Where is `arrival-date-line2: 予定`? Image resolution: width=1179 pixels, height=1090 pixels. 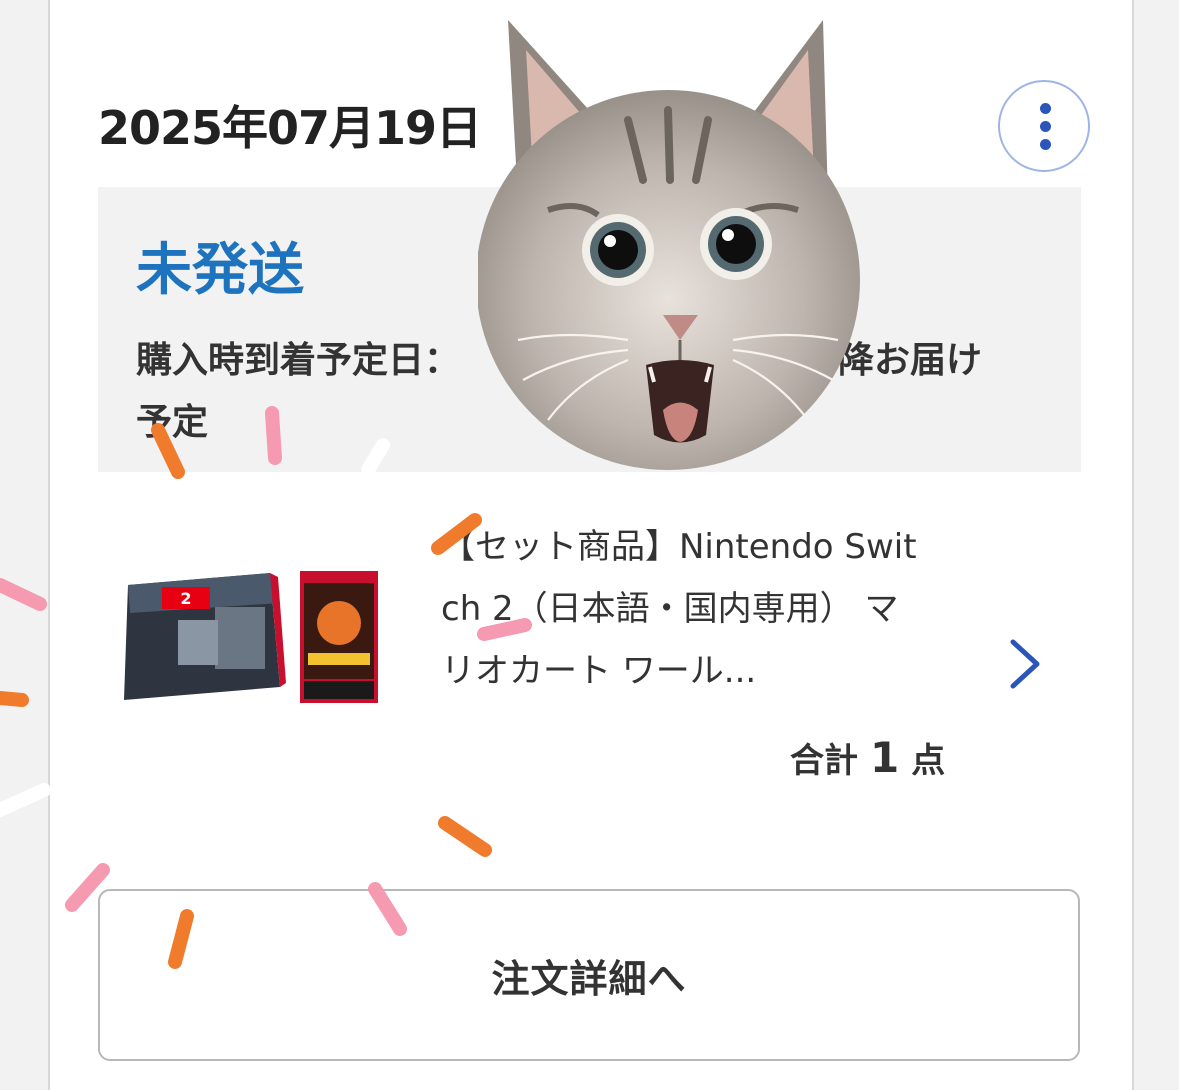 arrival-date-line2: 予定 is located at coordinates (172, 422).